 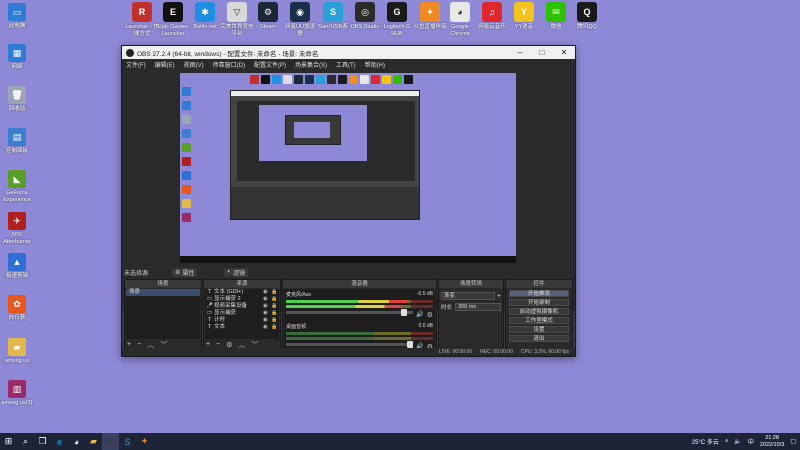 I want to click on controls-list: 开始推流开始录制启动虚拟摄像机 工作室模式设置退出, so click(x=539, y=316).